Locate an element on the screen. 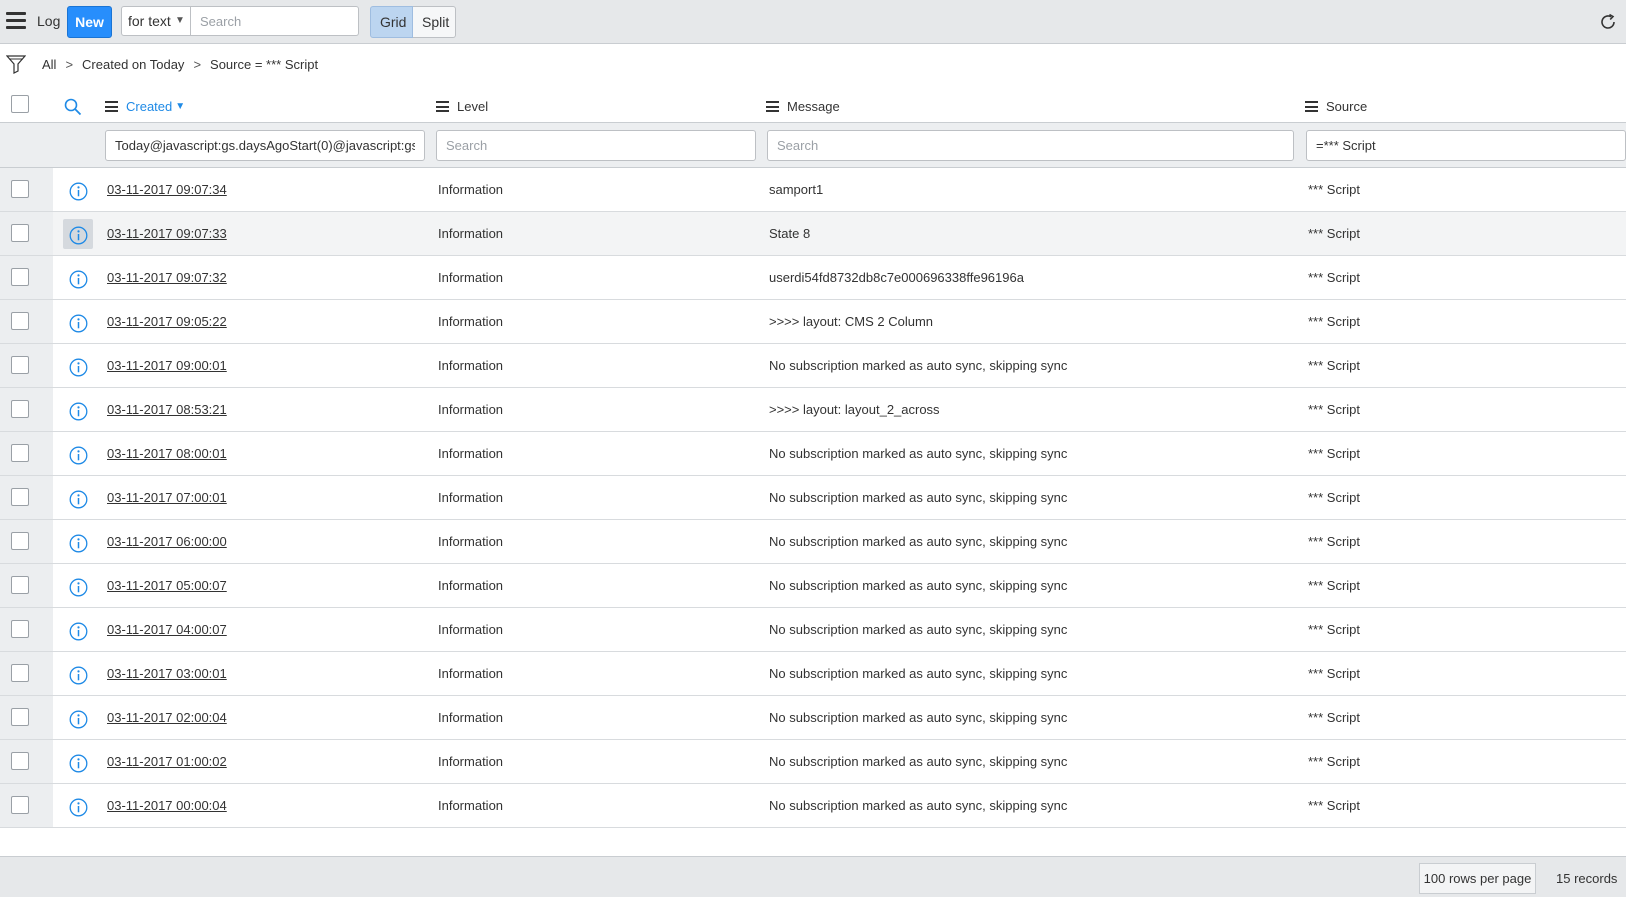 The image size is (1626, 897). created-link: 03-11-2017 09:00:01 is located at coordinates (167, 365).